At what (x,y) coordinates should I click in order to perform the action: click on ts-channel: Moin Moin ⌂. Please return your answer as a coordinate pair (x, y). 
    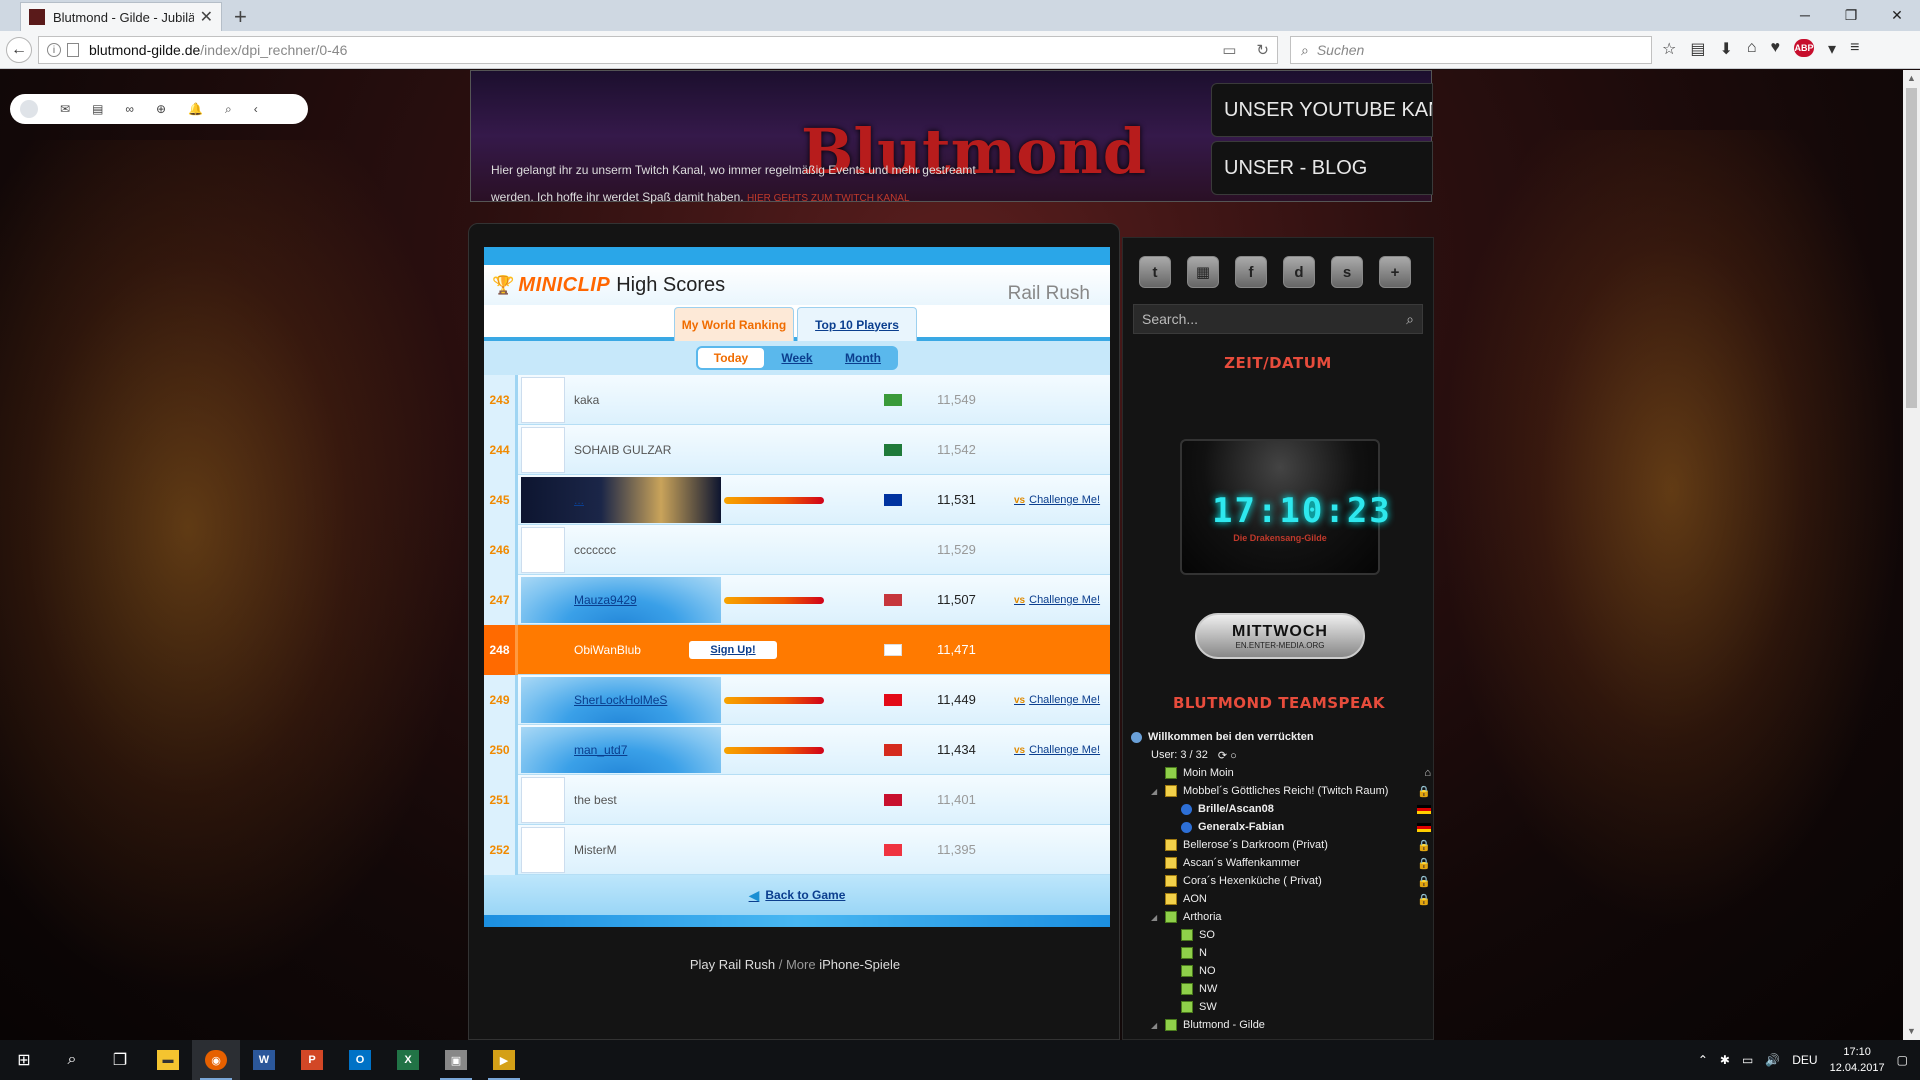
    Looking at the image, I should click on (1281, 773).